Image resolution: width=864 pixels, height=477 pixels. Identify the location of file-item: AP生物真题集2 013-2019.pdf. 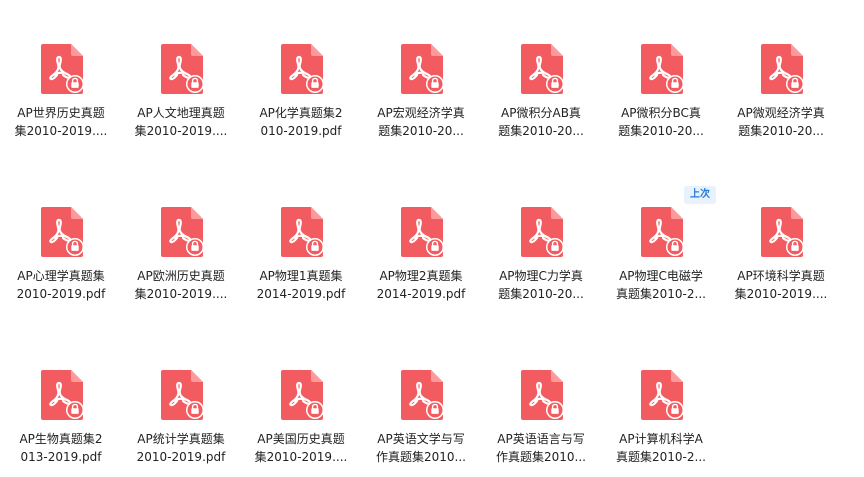
(61, 401).